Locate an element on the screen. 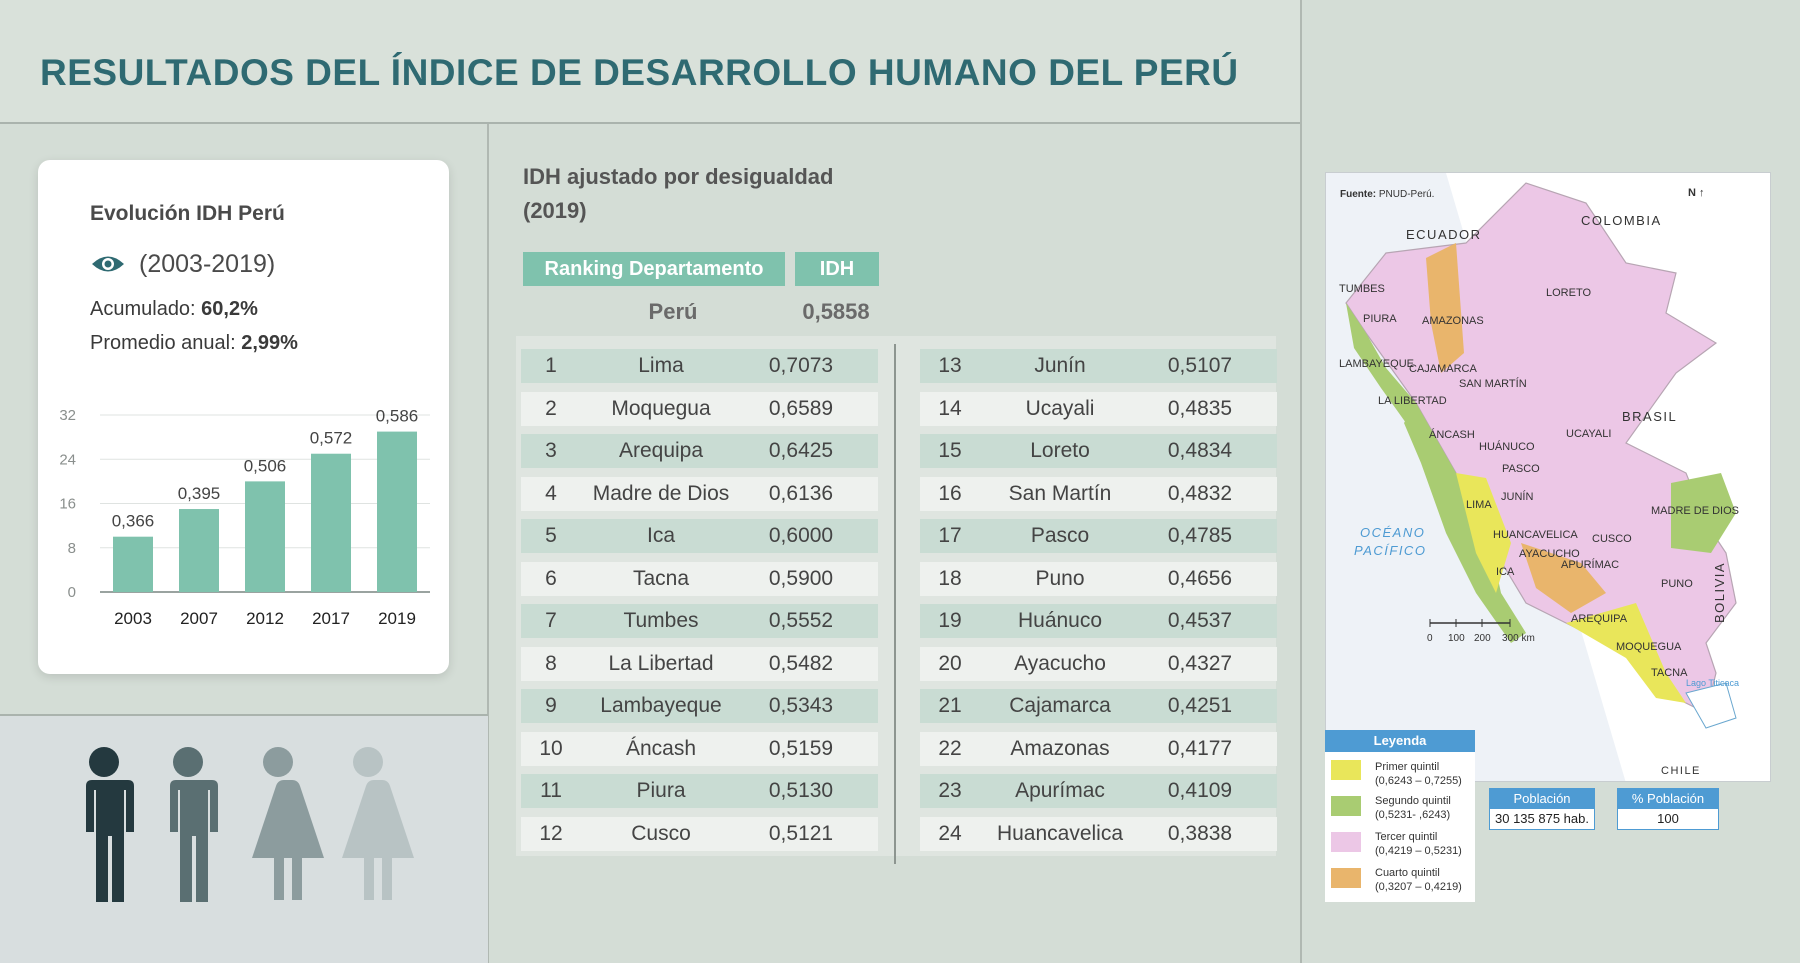 The image size is (1800, 963). idh-cell: 0,4785 is located at coordinates (1200, 535).